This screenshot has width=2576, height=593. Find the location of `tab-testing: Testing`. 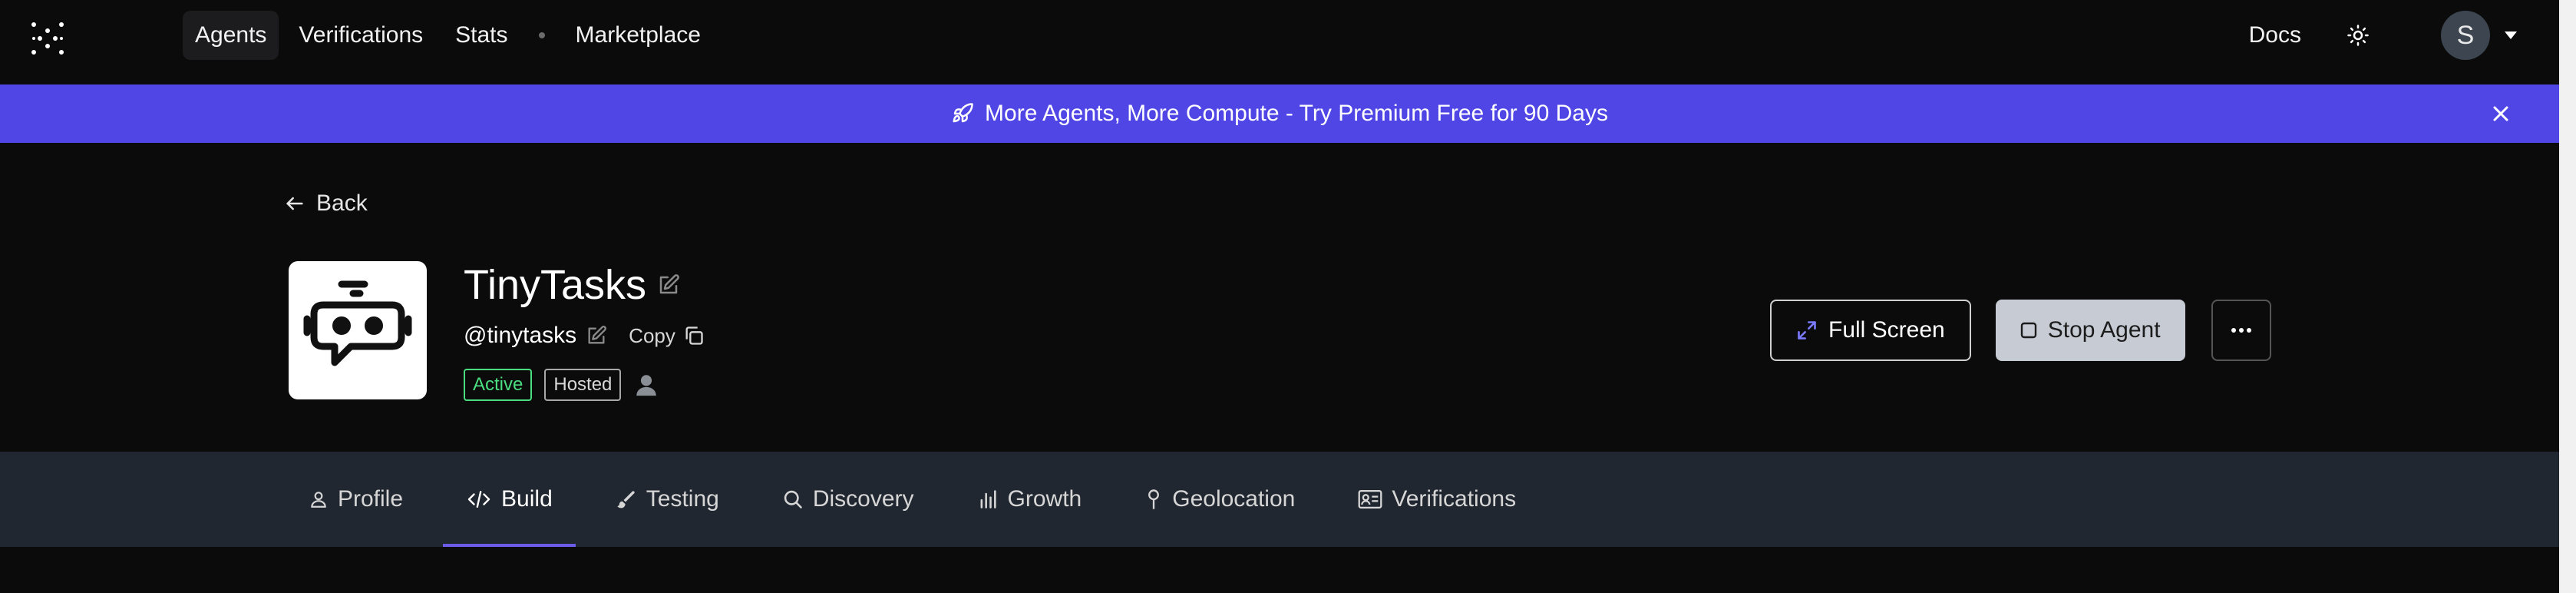

tab-testing: Testing is located at coordinates (667, 499).